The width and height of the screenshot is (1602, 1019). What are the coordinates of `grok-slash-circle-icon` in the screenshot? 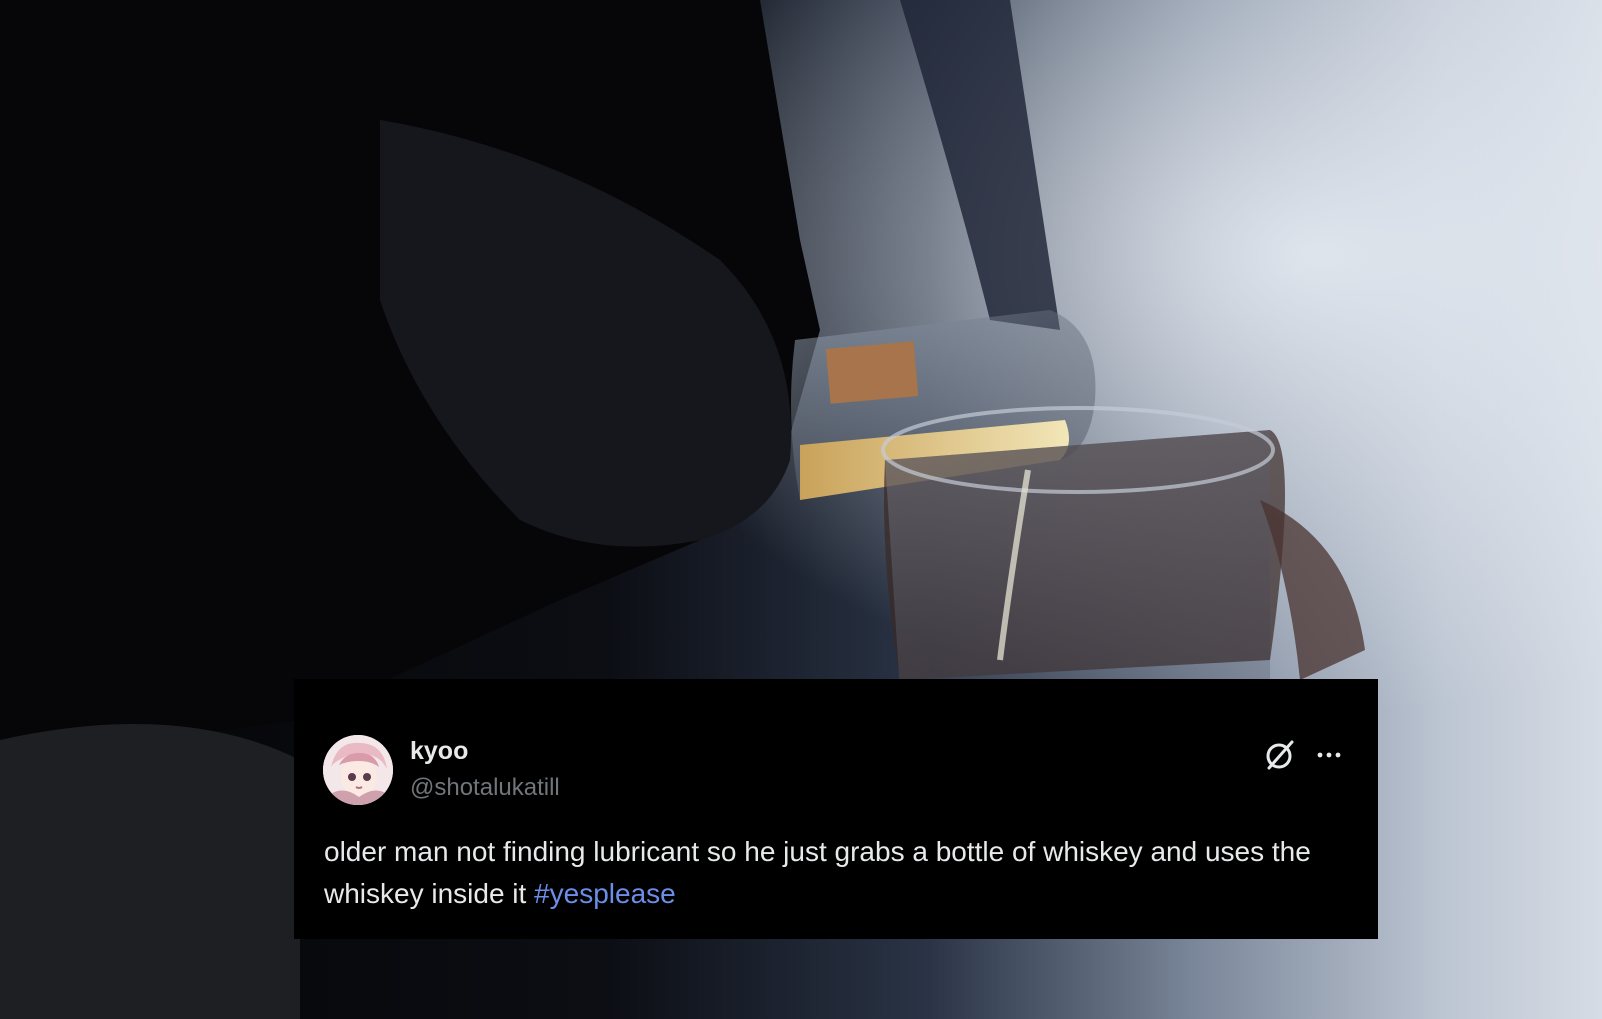 It's located at (1280, 755).